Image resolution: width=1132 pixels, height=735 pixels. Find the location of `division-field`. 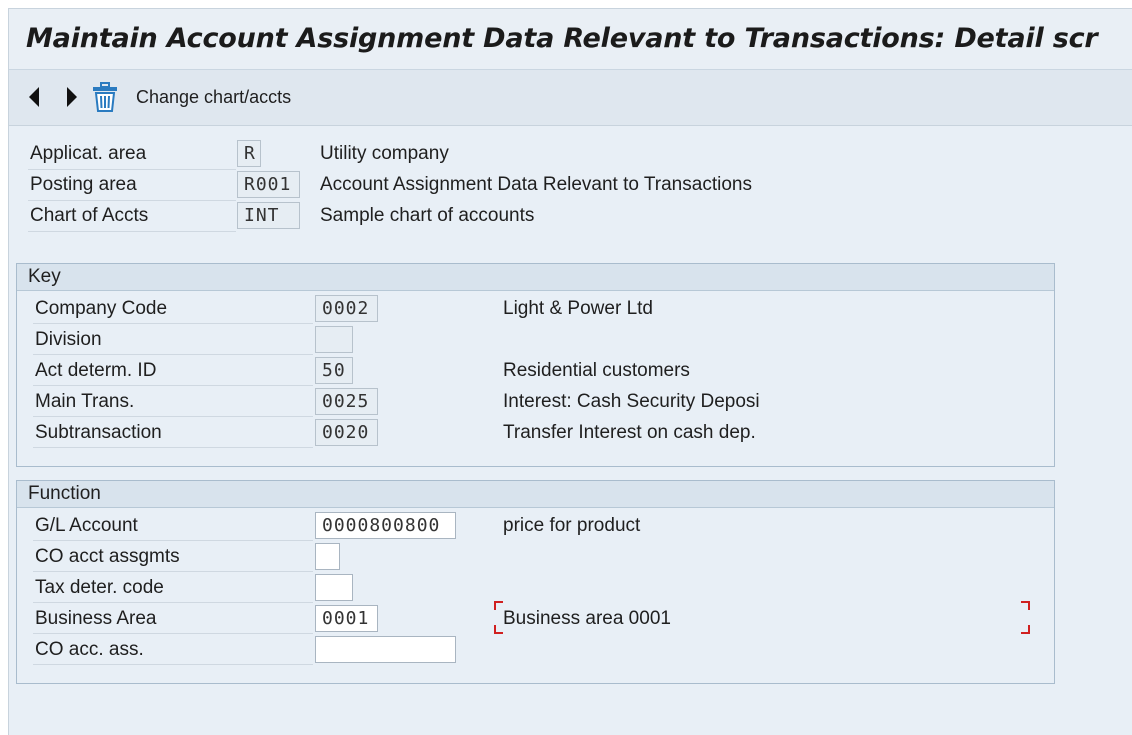

division-field is located at coordinates (334, 339).